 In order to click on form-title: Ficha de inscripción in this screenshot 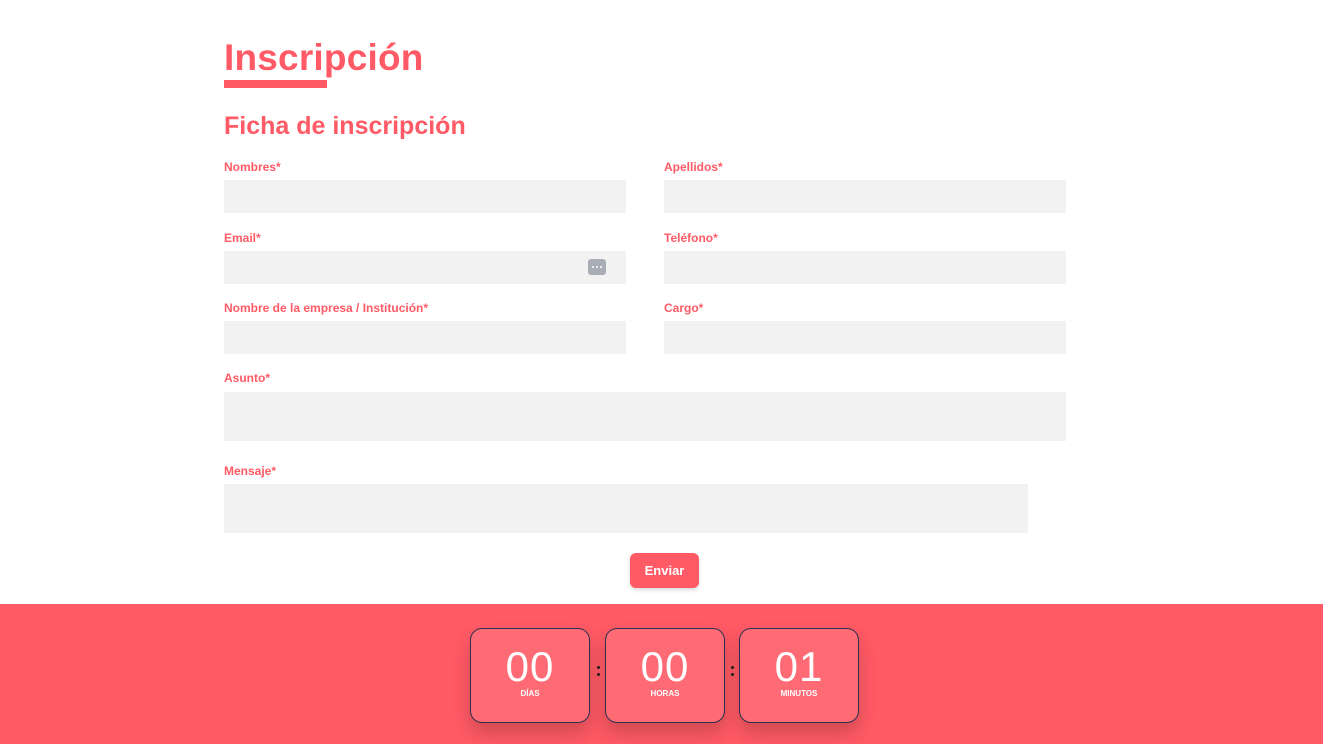, I will do `click(345, 126)`.